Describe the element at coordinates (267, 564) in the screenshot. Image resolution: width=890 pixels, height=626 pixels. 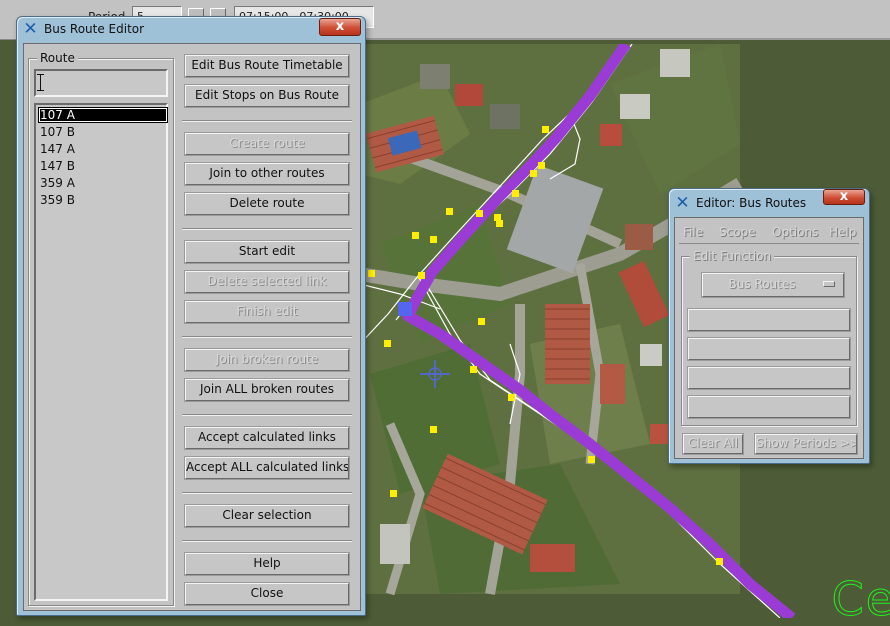
I see `help-button: Help` at that location.